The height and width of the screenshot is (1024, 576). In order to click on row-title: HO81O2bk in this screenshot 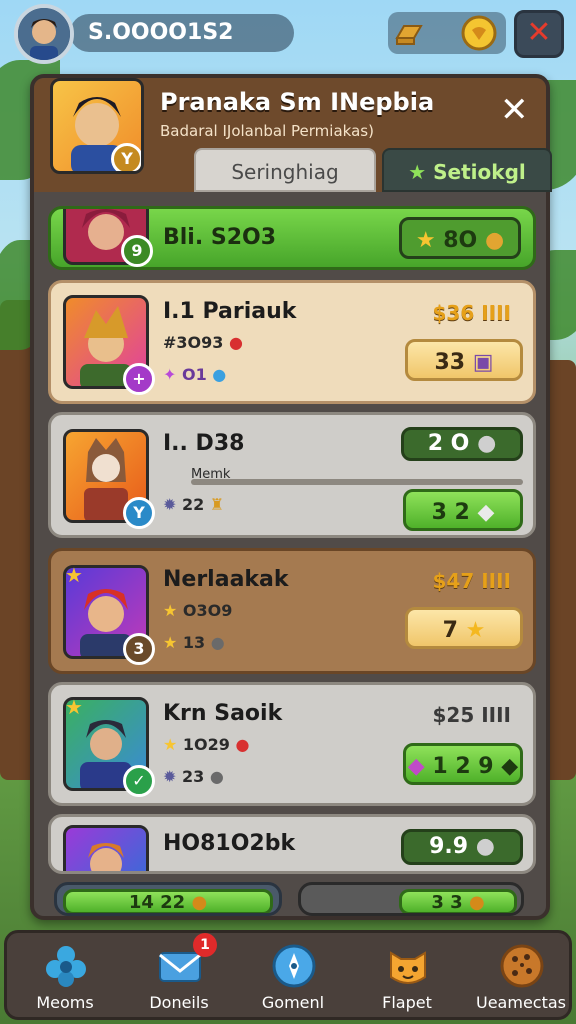, I will do `click(229, 843)`.